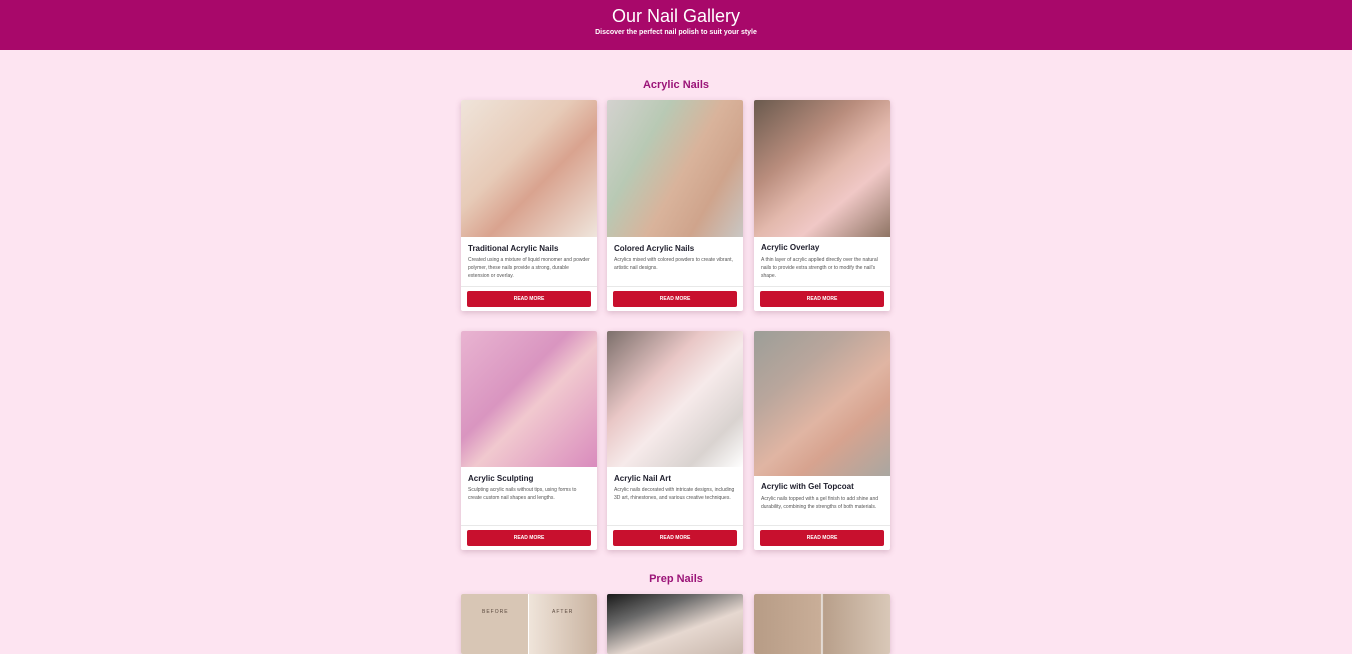 The image size is (1352, 654). Describe the element at coordinates (563, 612) in the screenshot. I see `after-label: AFTER` at that location.